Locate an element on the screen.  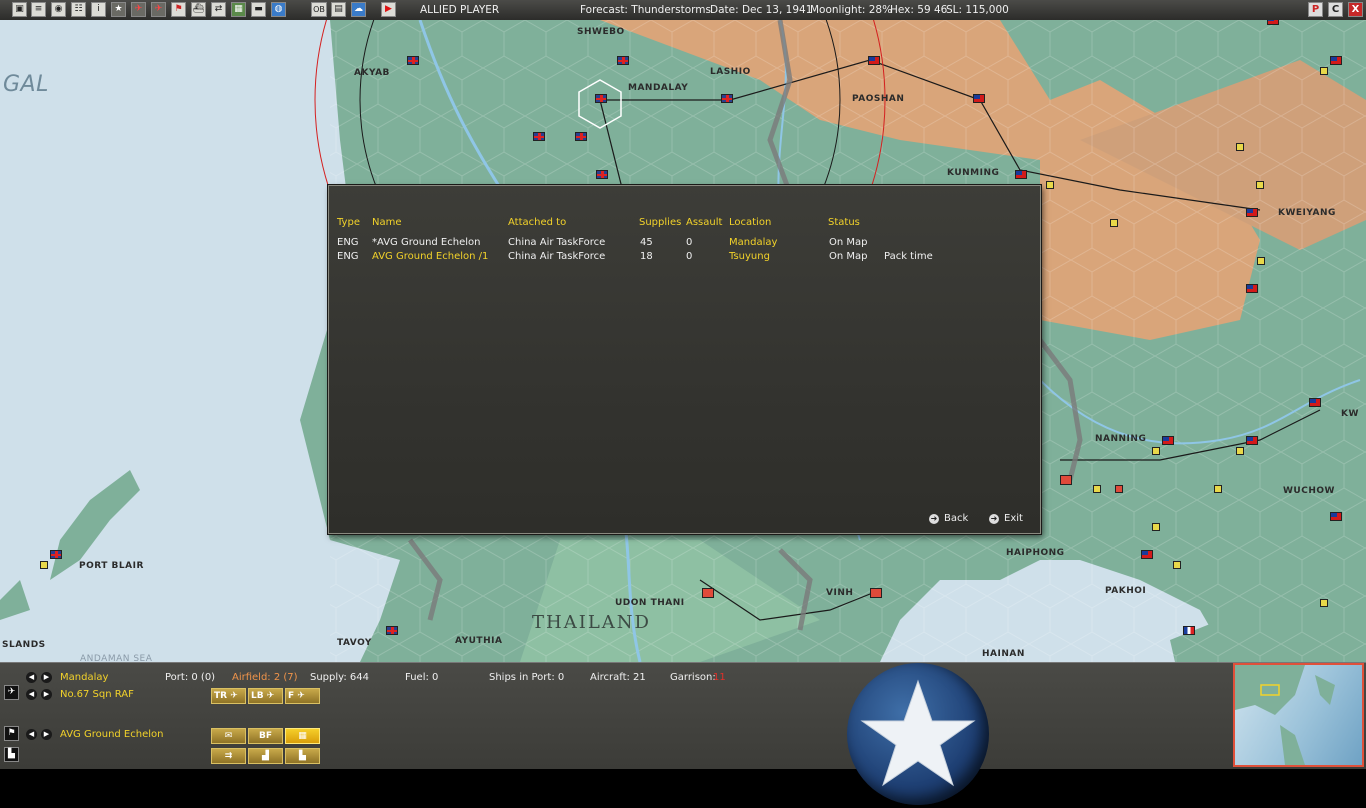
table-icon: ▤ is located at coordinates (338, 9).